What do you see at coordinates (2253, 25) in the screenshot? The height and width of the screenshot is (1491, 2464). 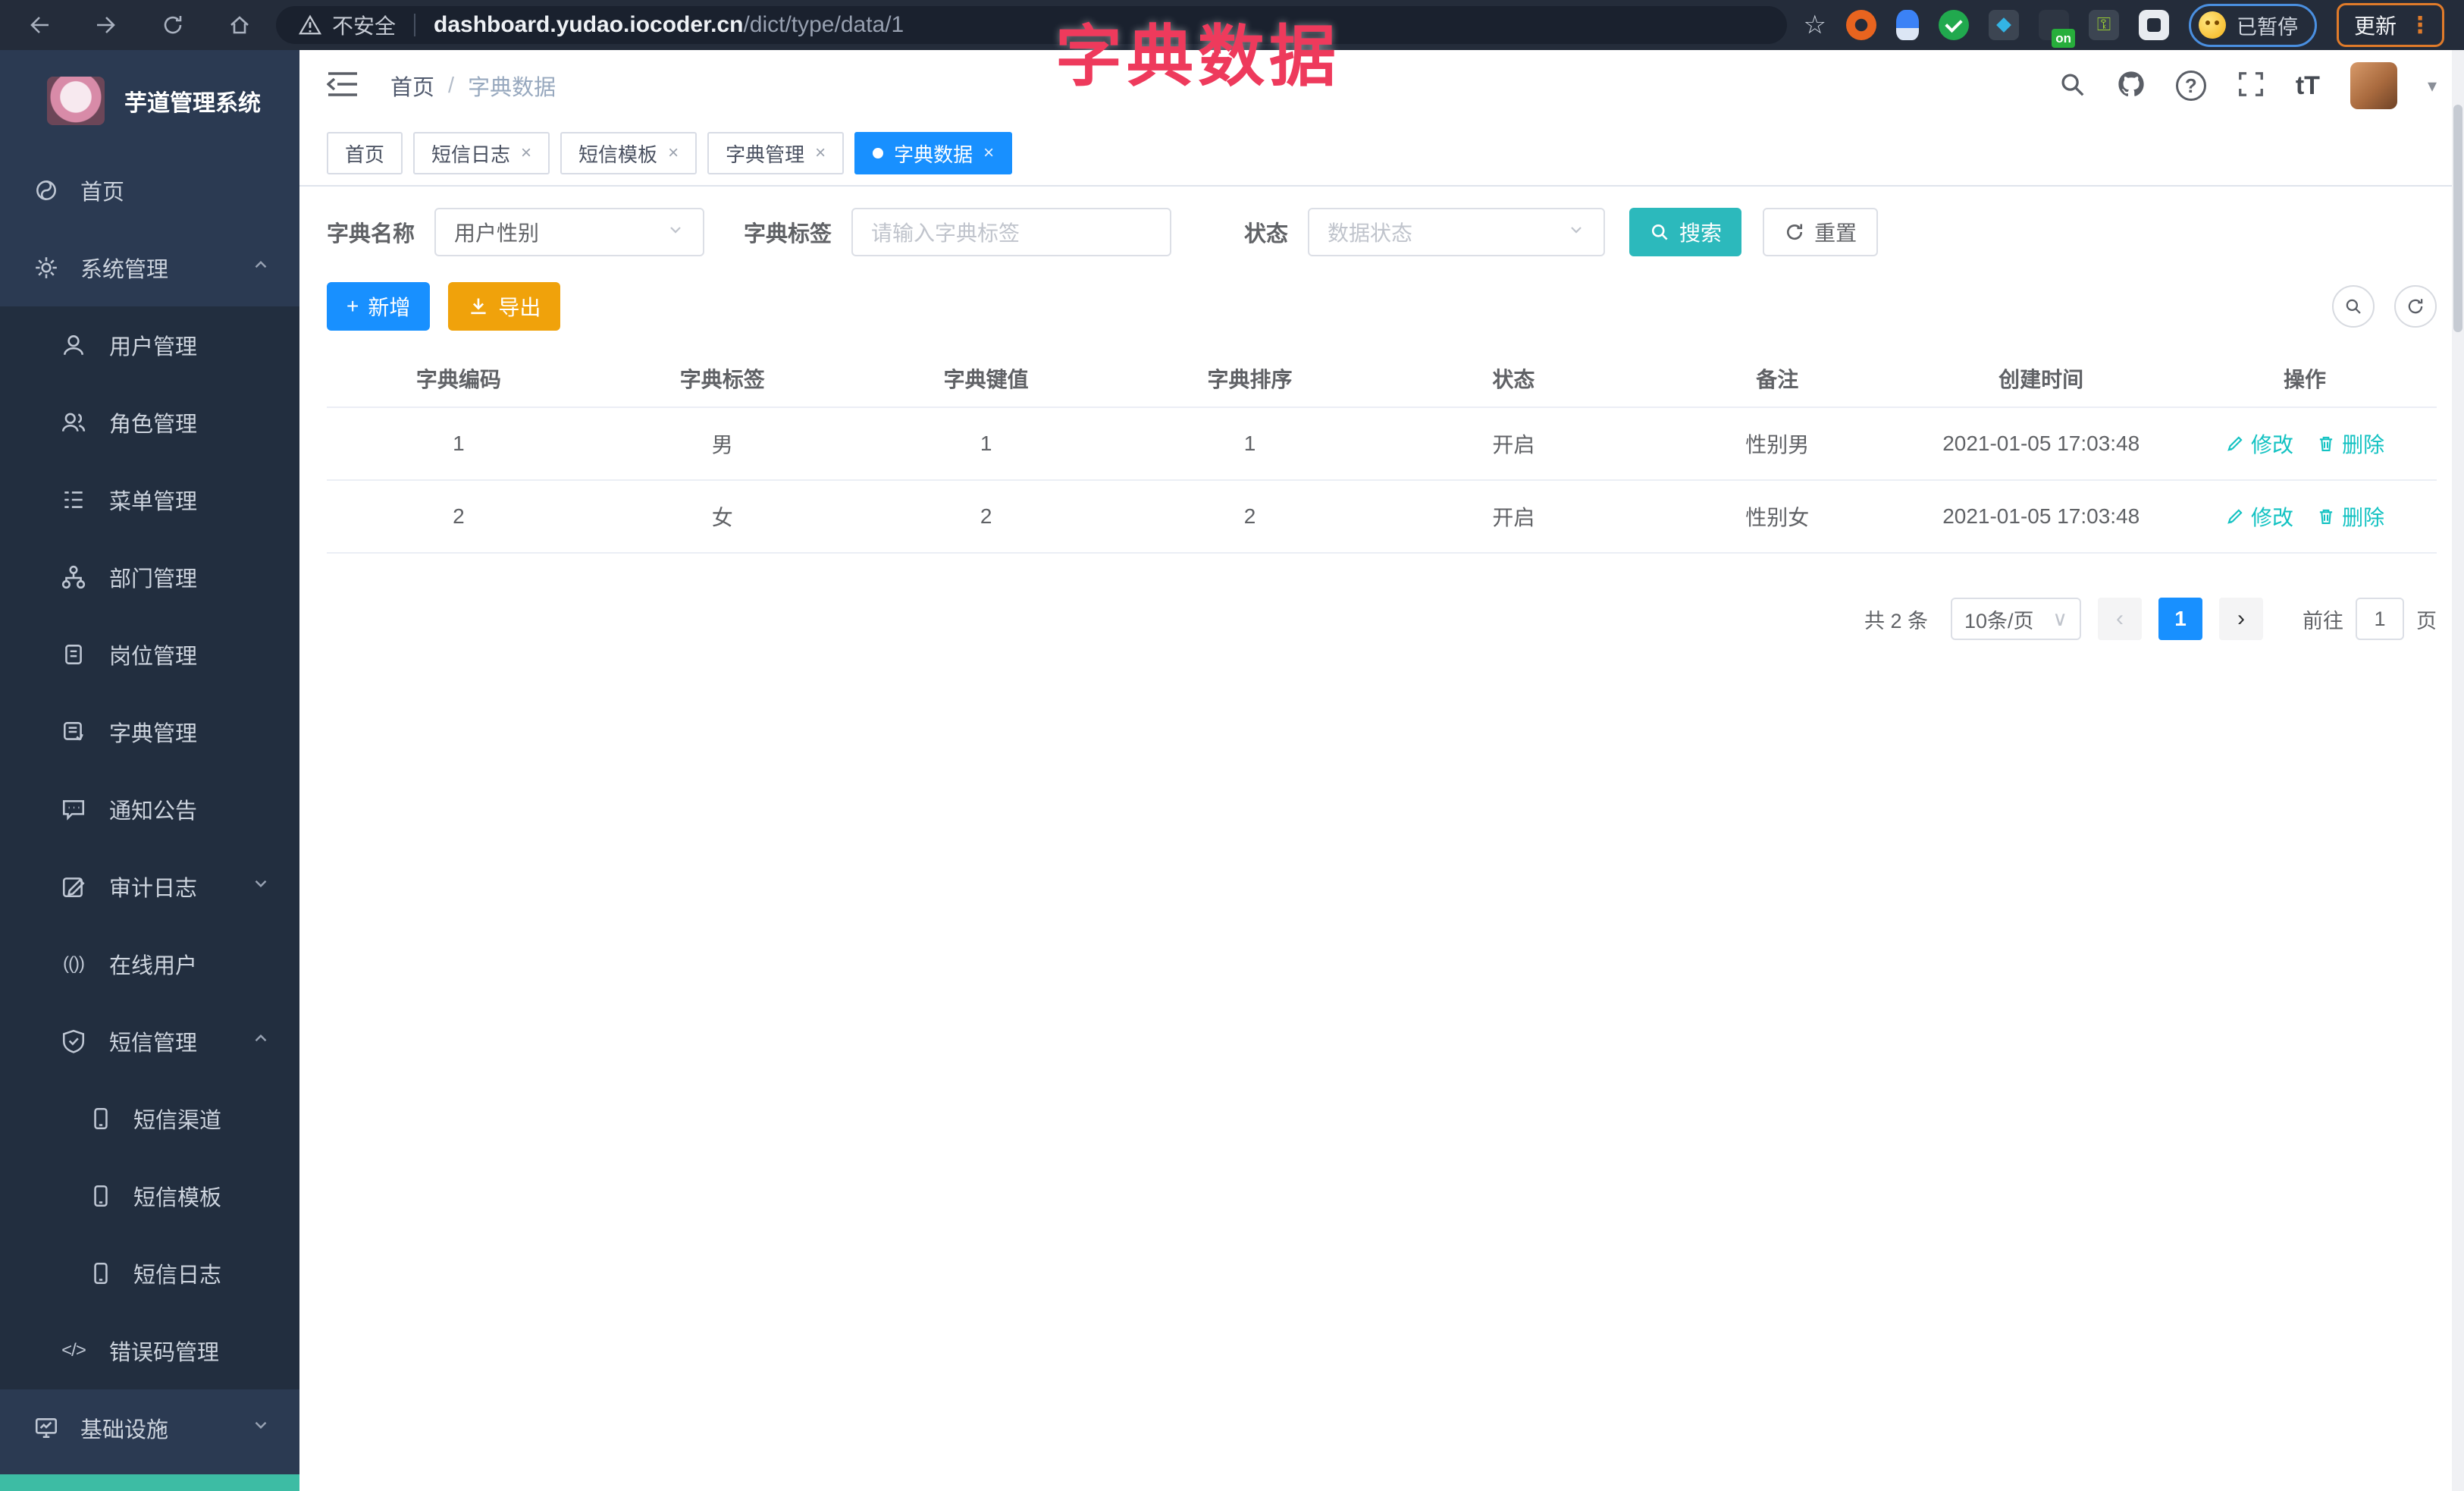 I see `profile-paused-chip: 已暂停` at bounding box center [2253, 25].